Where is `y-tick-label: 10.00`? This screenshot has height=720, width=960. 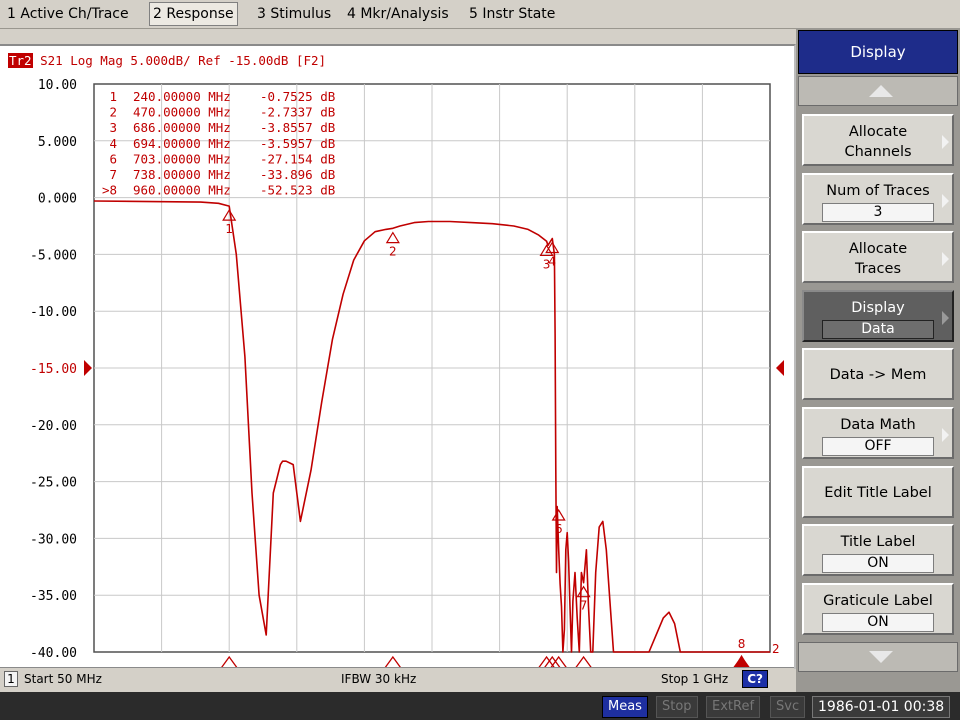
y-tick-label: 10.00 is located at coordinates (57, 85).